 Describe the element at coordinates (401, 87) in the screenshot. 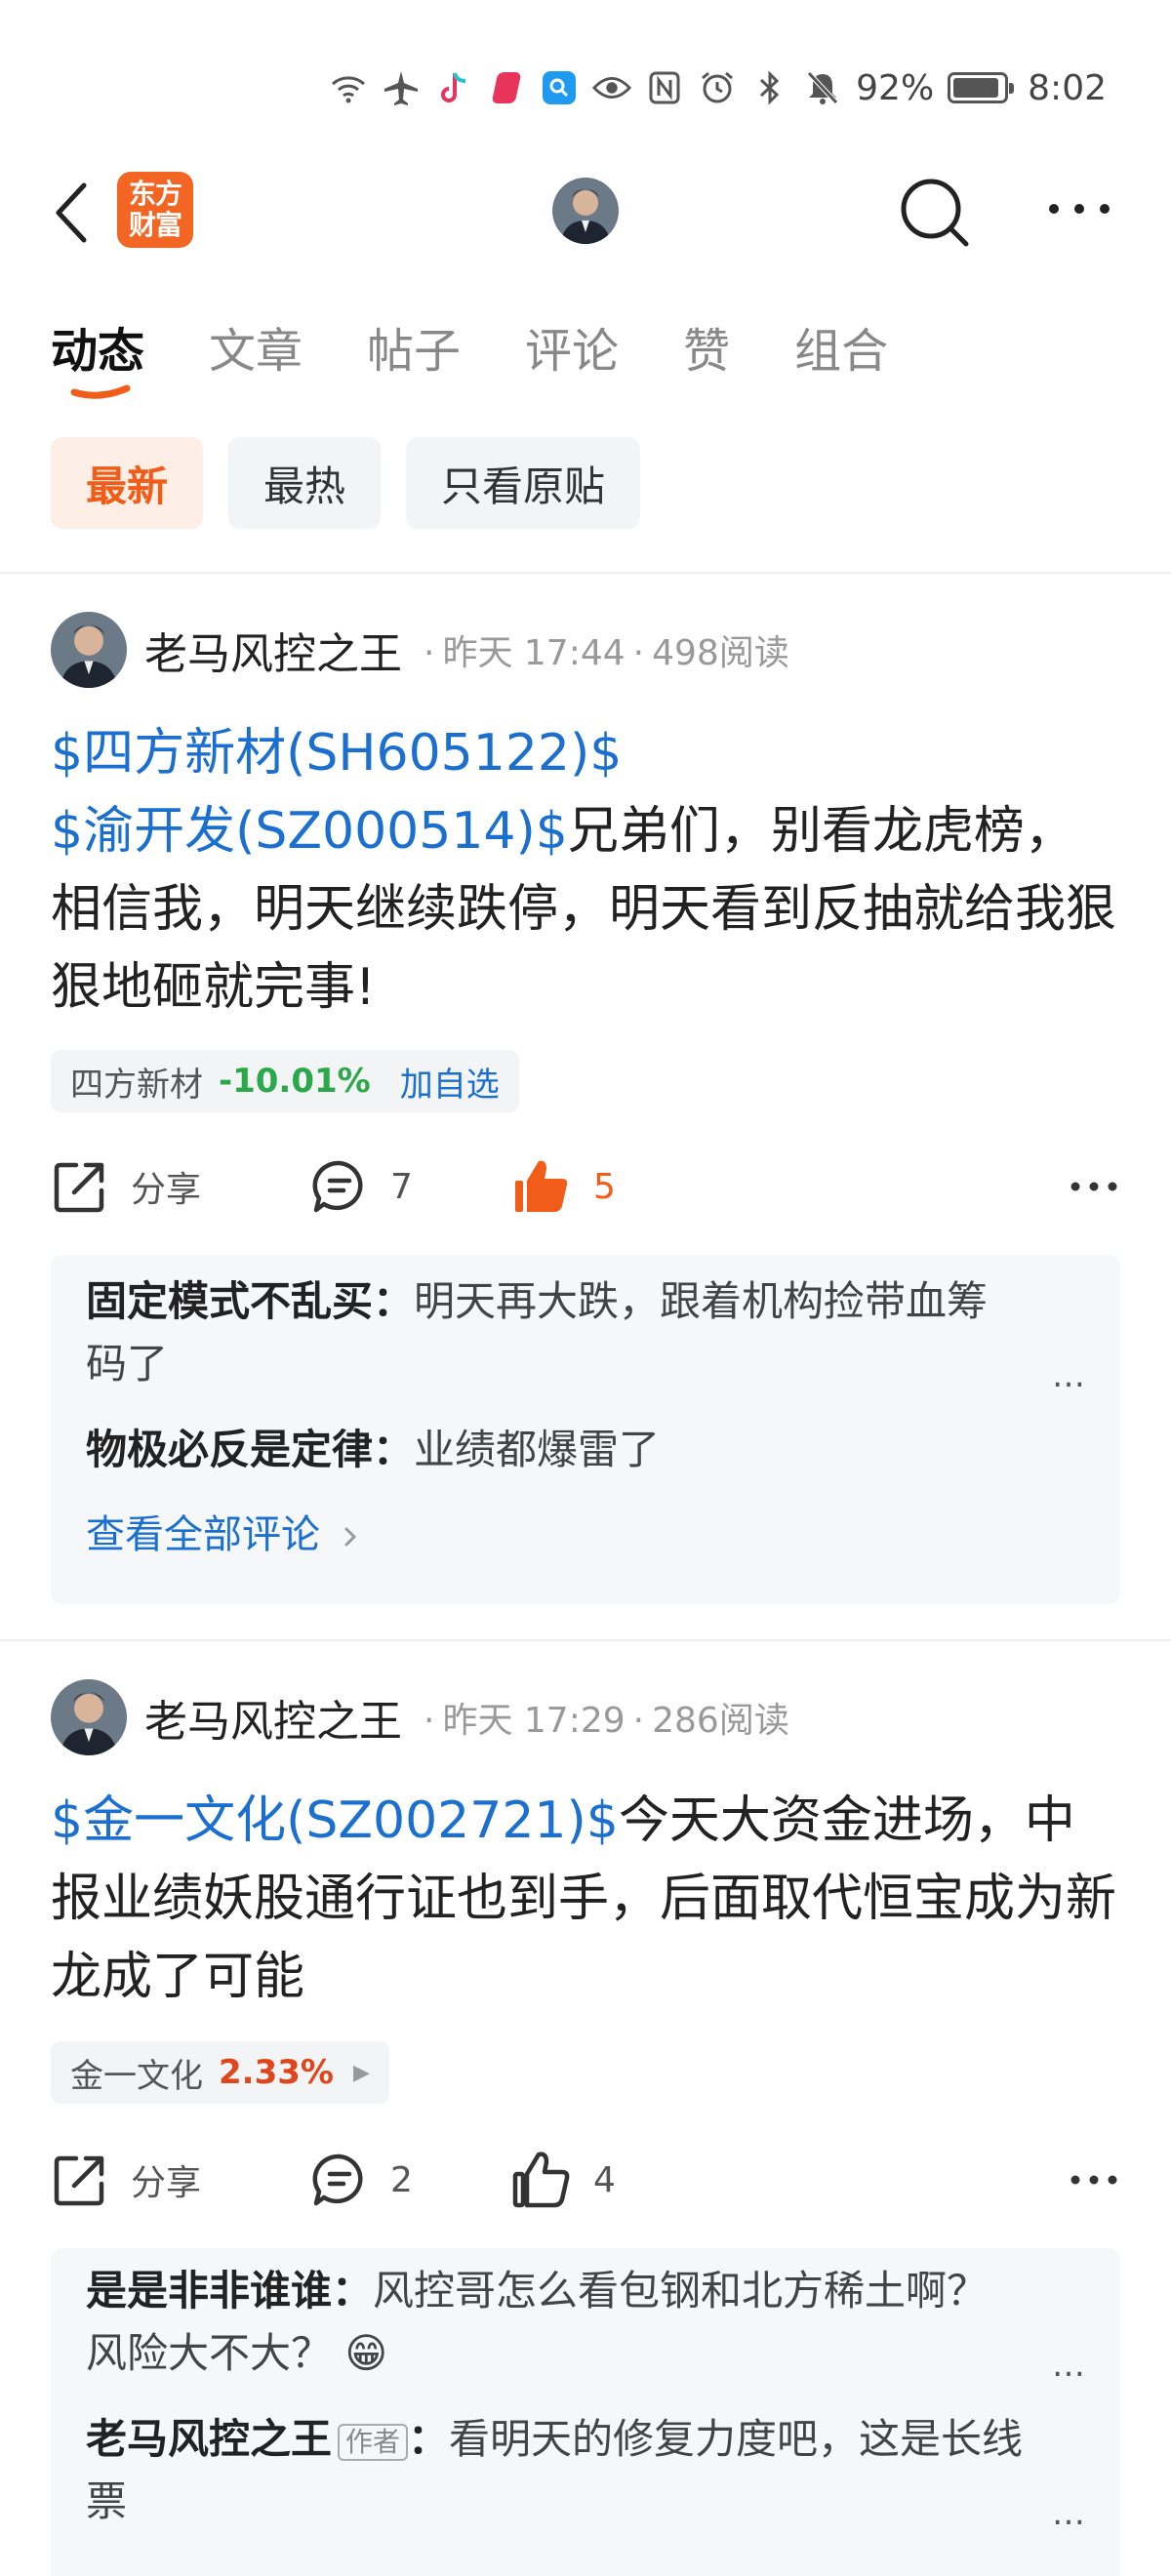

I see `airplane-icon` at that location.